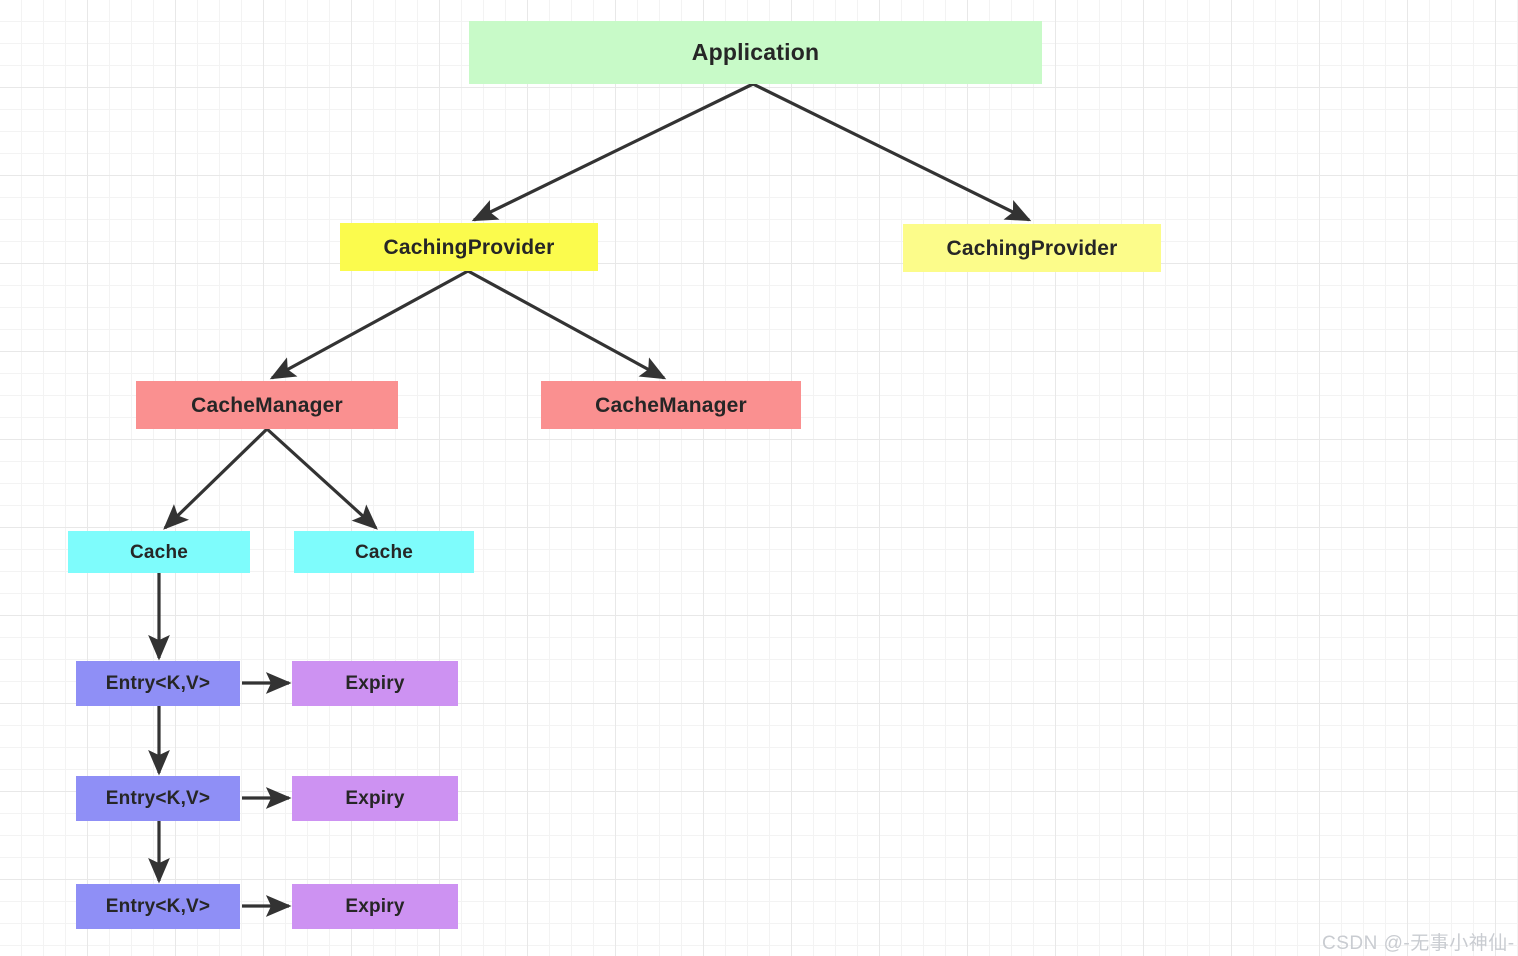 This screenshot has width=1518, height=956. What do you see at coordinates (755, 52) in the screenshot?
I see `node-application: Application` at bounding box center [755, 52].